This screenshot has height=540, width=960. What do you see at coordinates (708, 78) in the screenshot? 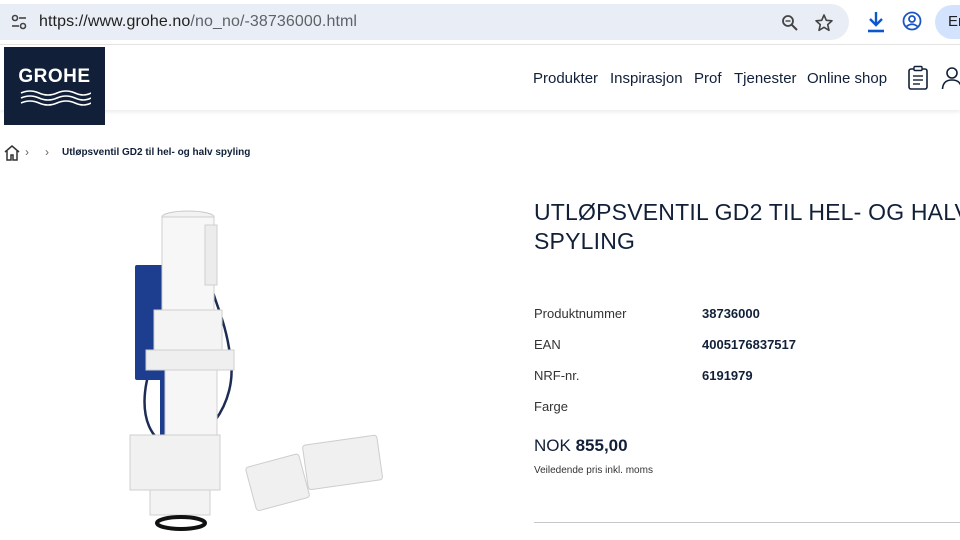
I see `nav-prof: Prof` at bounding box center [708, 78].